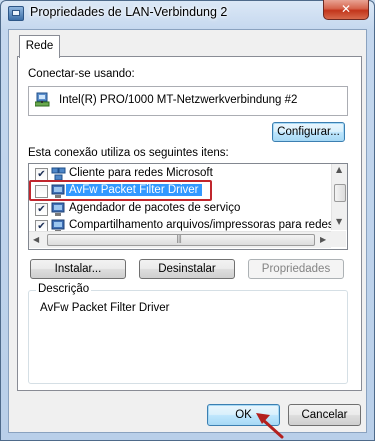 Image resolution: width=375 pixels, height=441 pixels. Describe the element at coordinates (81, 74) in the screenshot. I see `connect-using-label: Conectar-se usando:` at that location.